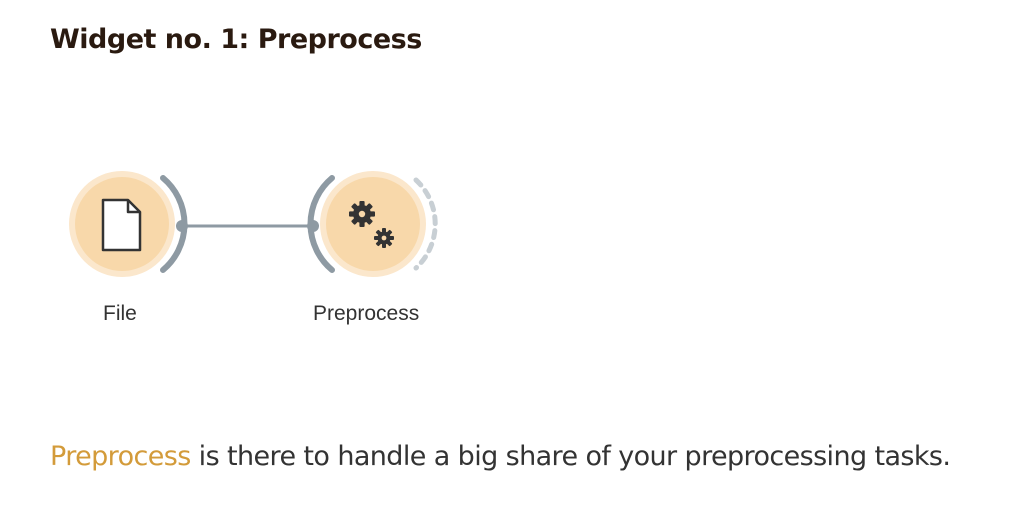 This screenshot has height=528, width=1032. I want to click on file-output-anchor, so click(182, 226).